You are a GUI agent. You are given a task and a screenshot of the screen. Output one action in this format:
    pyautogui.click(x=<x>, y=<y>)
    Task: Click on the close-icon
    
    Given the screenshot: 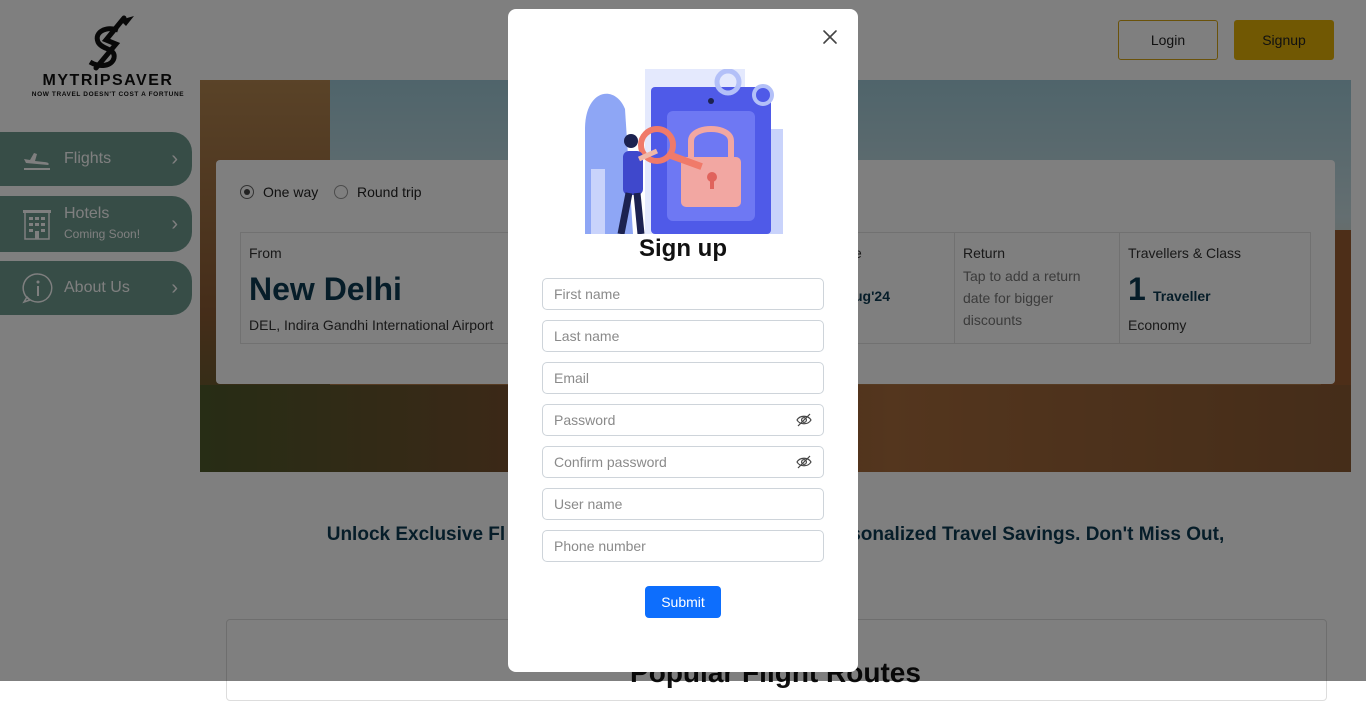 What is the action you would take?
    pyautogui.click(x=830, y=37)
    